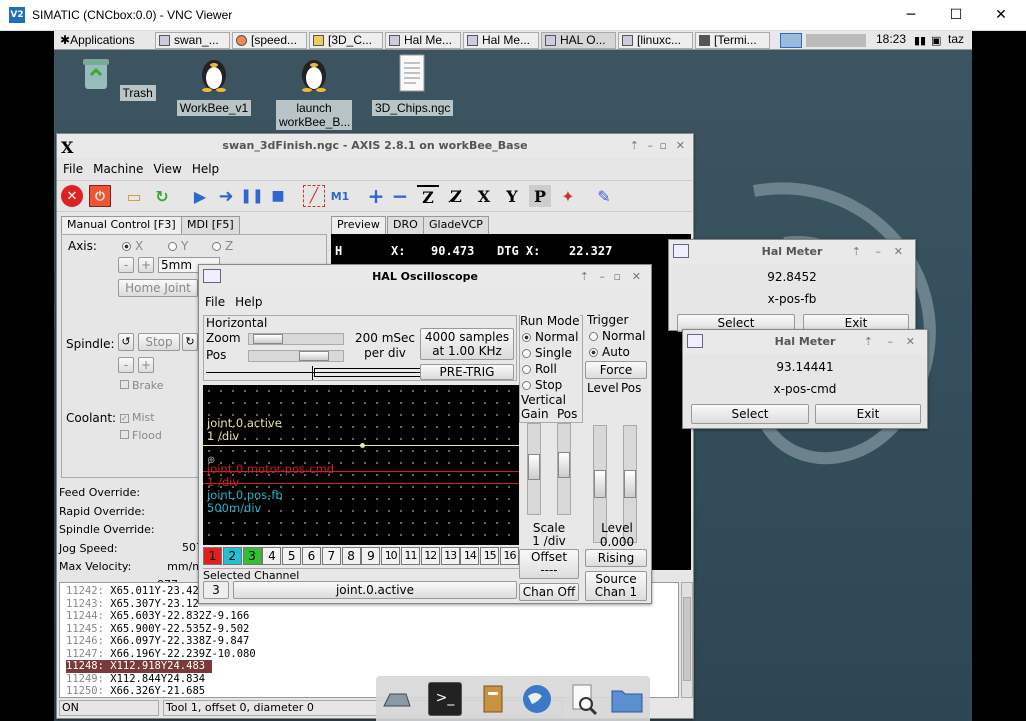  I want to click on optional-stop-icon: M1, so click(340, 196).